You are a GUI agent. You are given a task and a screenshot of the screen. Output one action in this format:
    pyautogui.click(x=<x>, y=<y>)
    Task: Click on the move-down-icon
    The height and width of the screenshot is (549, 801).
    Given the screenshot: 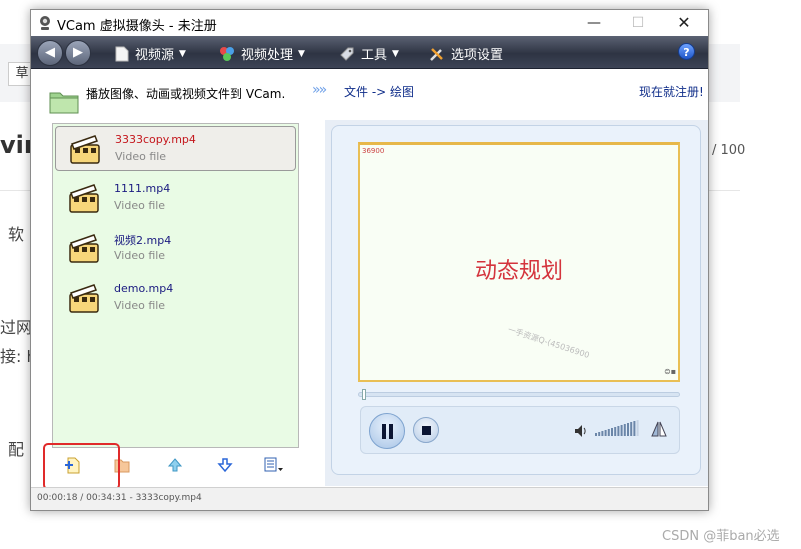 What is the action you would take?
    pyautogui.click(x=225, y=465)
    